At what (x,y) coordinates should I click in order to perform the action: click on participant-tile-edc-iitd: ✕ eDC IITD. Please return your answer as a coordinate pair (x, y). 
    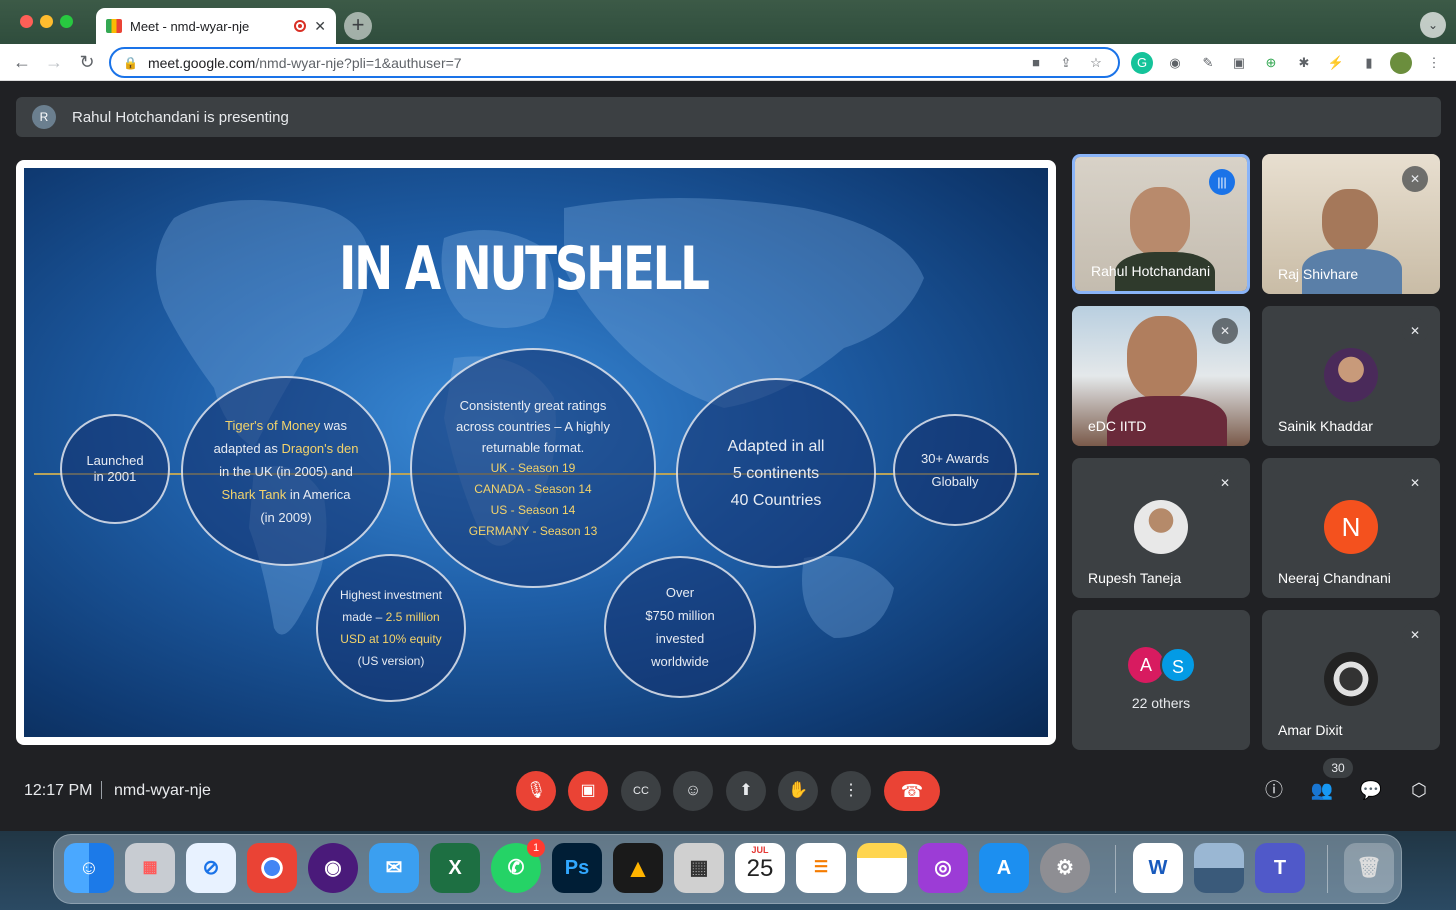
    Looking at the image, I should click on (1161, 376).